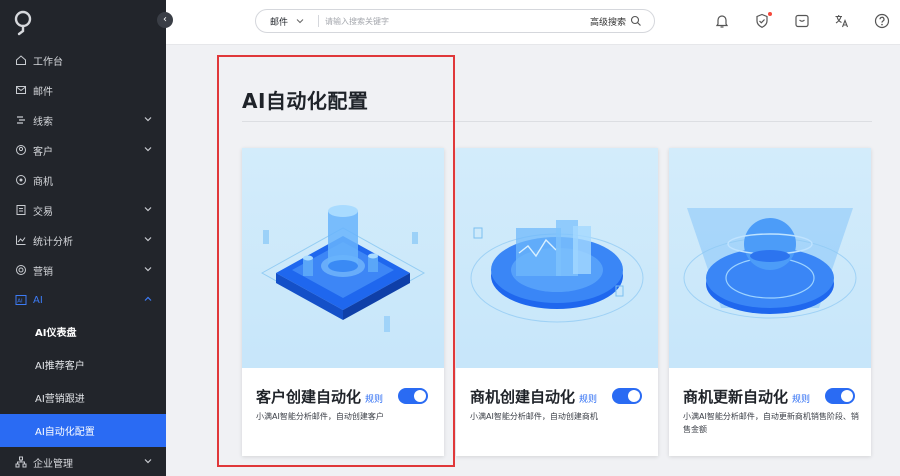  Describe the element at coordinates (762, 21) in the screenshot. I see `shield-check-icon` at that location.